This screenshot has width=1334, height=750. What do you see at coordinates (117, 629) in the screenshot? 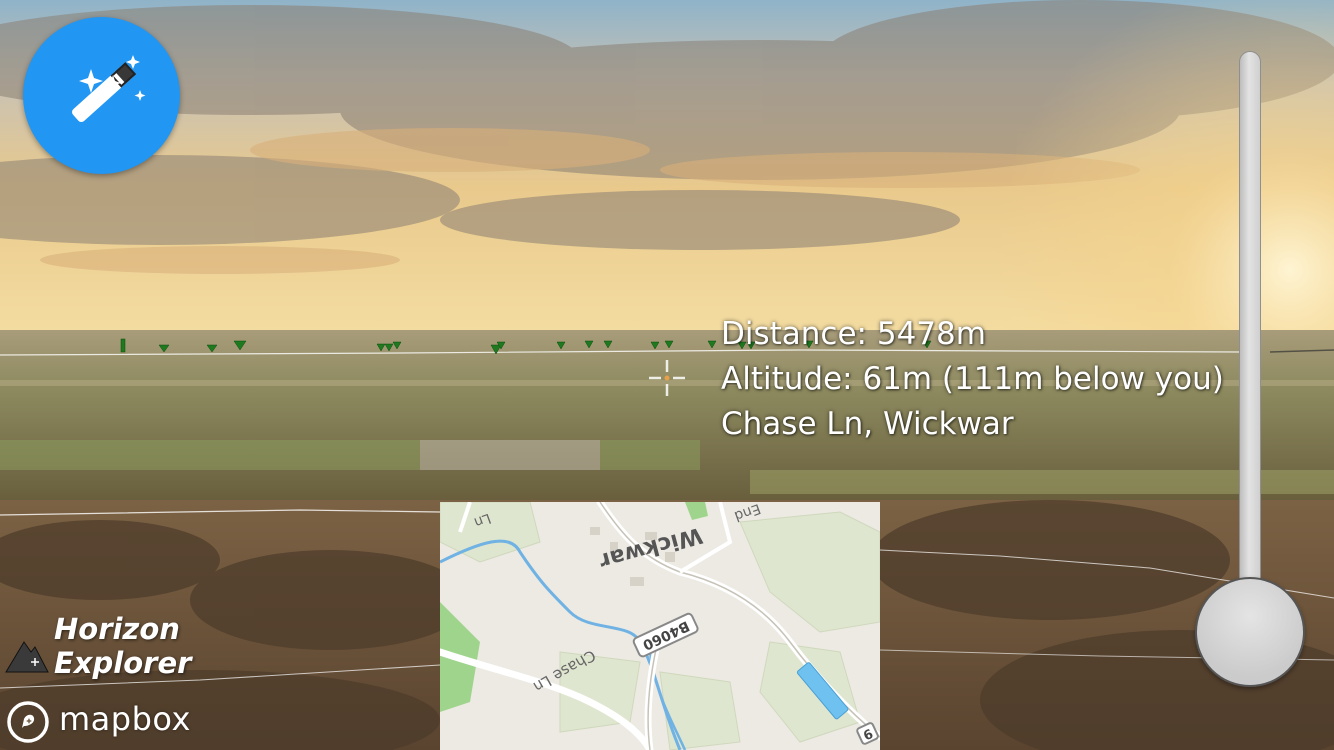
I see `app-name-line1: Horizon` at bounding box center [117, 629].